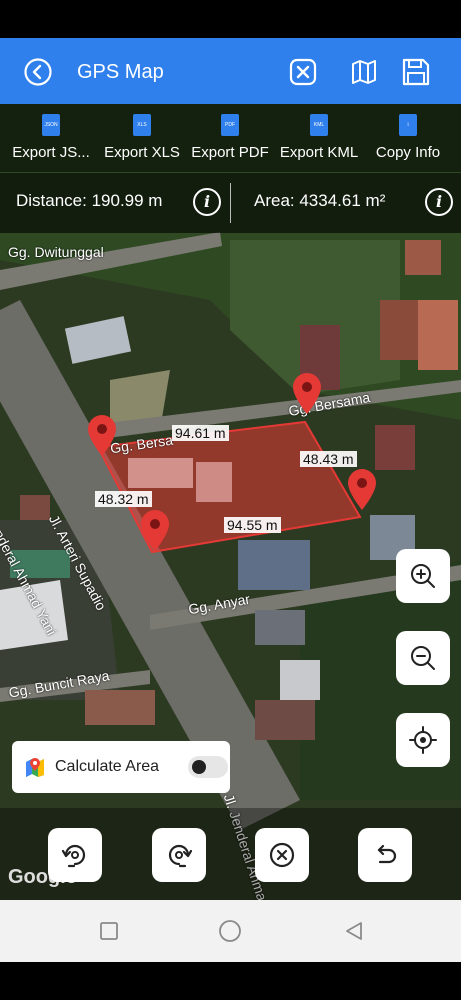 The width and height of the screenshot is (461, 1000). Describe the element at coordinates (230, 19) in the screenshot. I see `status-bar` at that location.